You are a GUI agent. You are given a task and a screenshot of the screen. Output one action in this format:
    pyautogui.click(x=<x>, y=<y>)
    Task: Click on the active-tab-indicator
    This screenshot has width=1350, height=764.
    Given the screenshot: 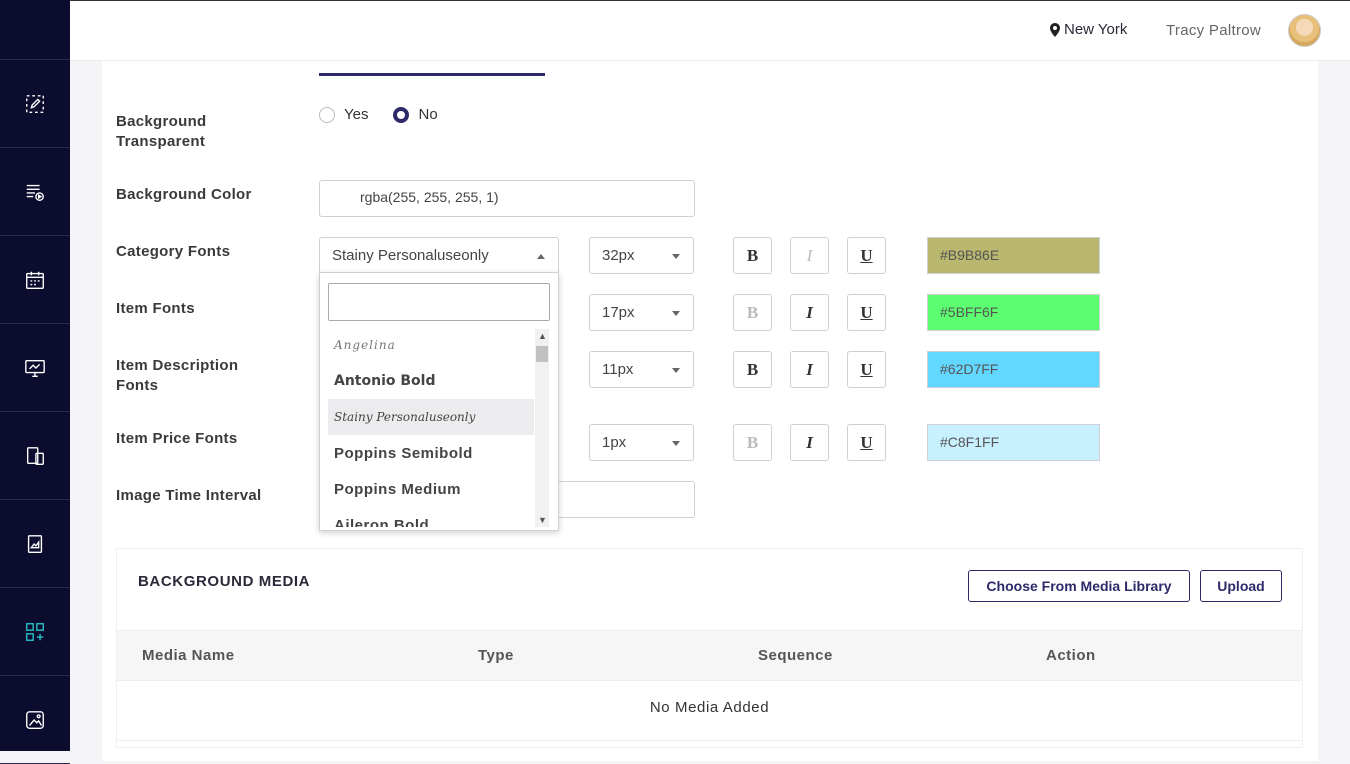 What is the action you would take?
    pyautogui.click(x=432, y=74)
    